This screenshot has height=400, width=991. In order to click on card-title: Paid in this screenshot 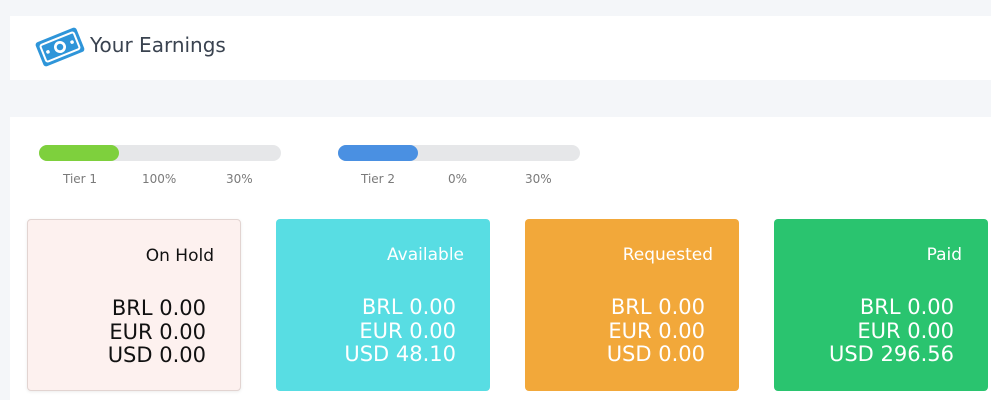, I will do `click(944, 255)`.